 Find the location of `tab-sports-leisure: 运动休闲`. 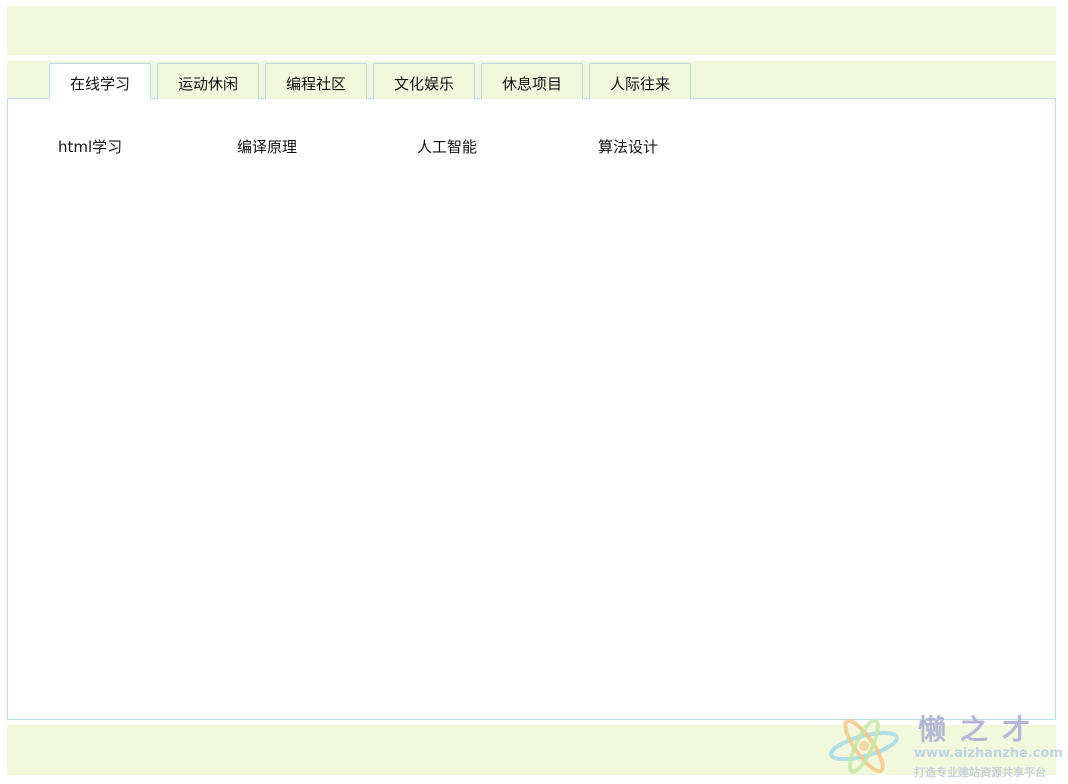

tab-sports-leisure: 运动休闲 is located at coordinates (208, 81).